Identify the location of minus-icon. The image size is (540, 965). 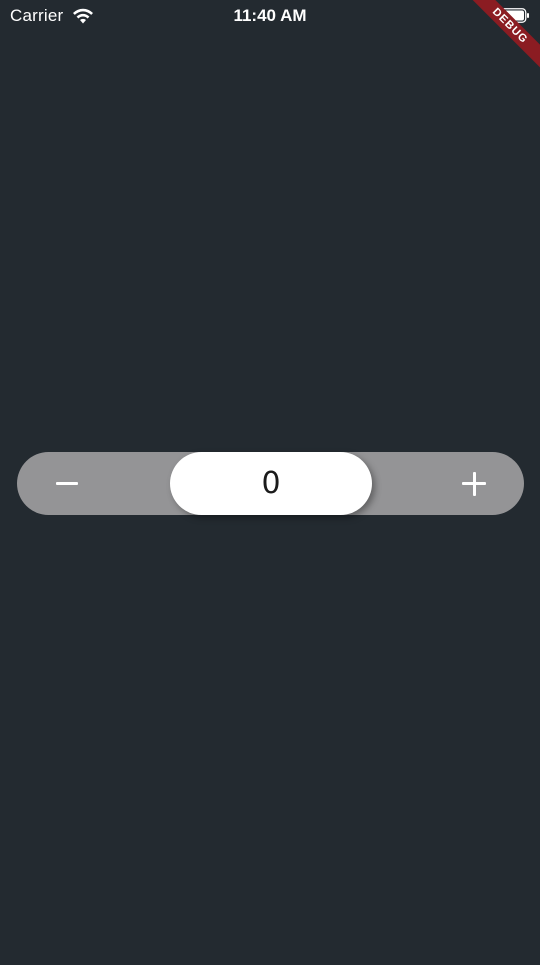
(67, 483).